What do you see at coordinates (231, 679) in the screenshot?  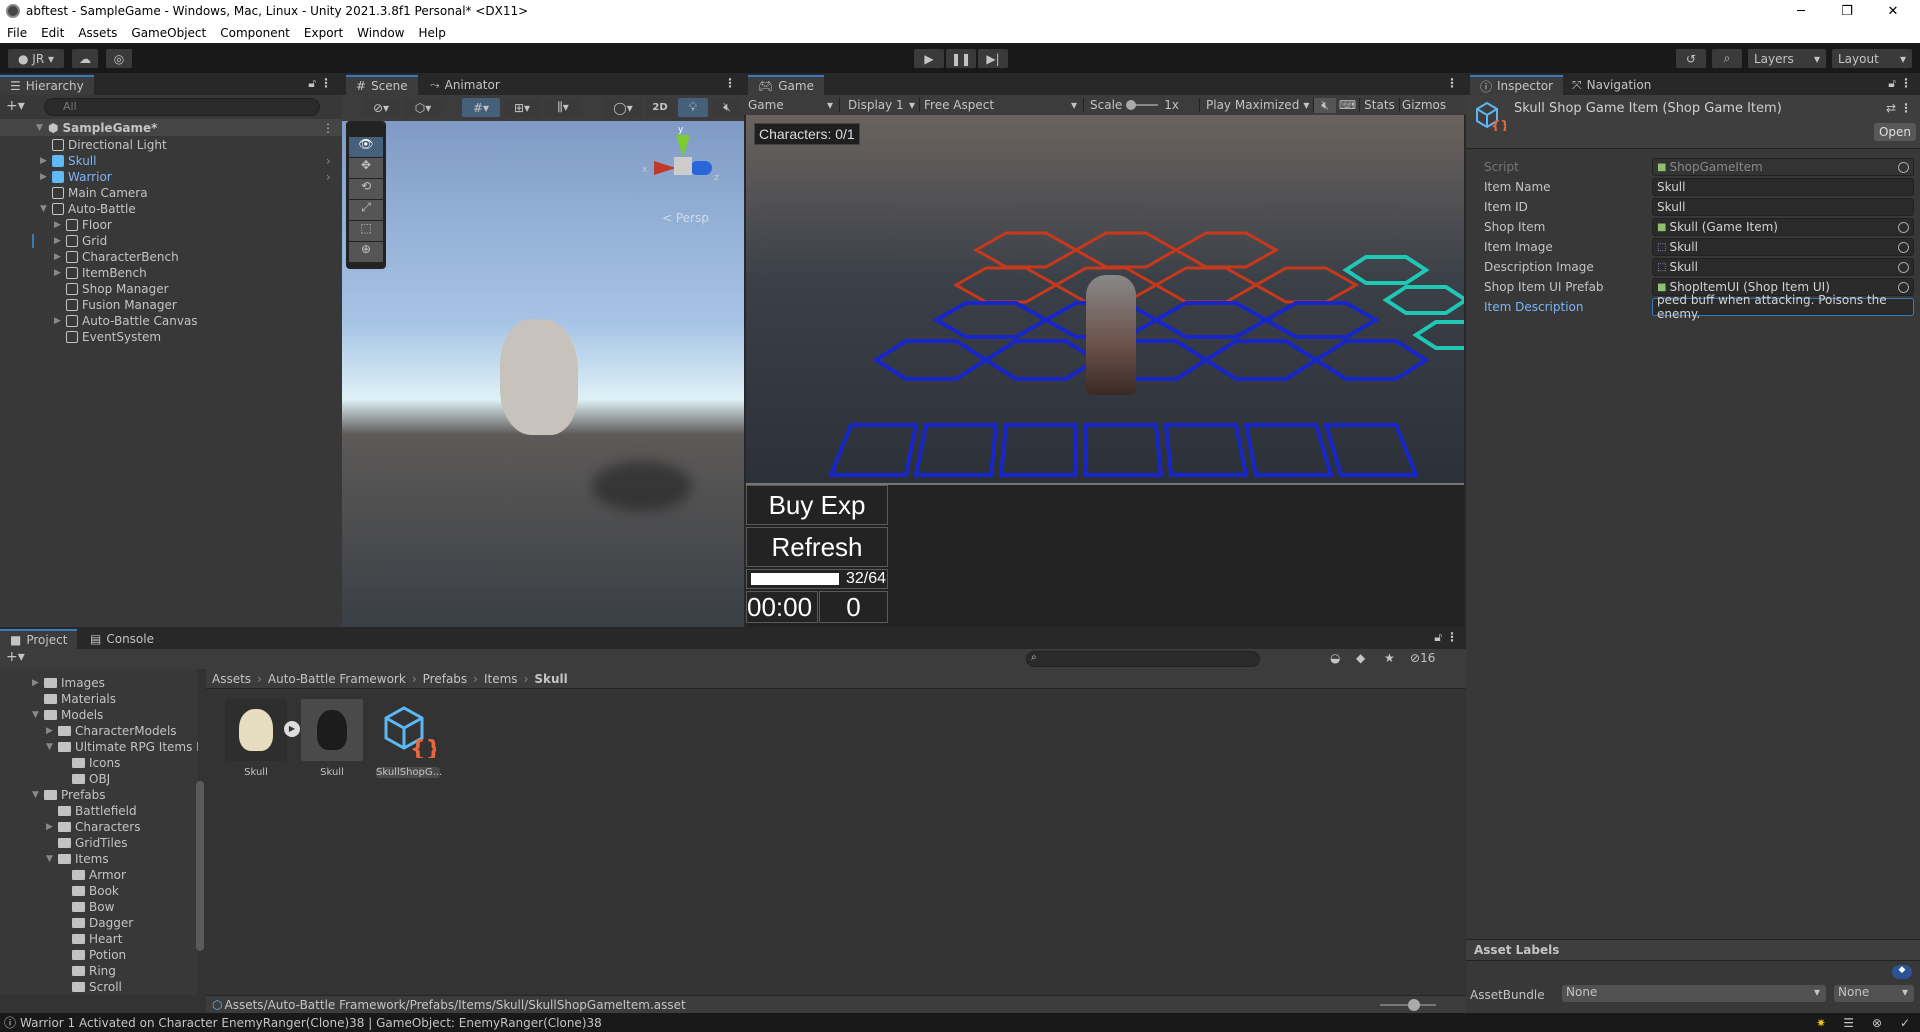 I see `breadcrumb-item: Assets` at bounding box center [231, 679].